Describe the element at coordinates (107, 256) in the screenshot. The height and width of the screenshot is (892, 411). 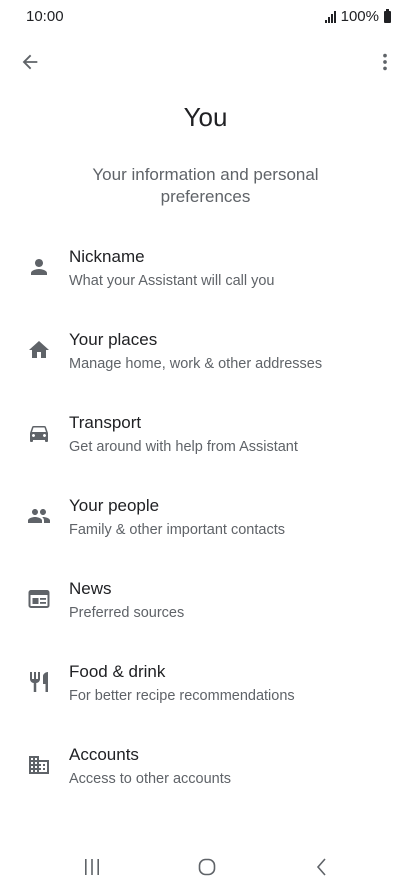
I see `list-item-title: Nickname` at that location.